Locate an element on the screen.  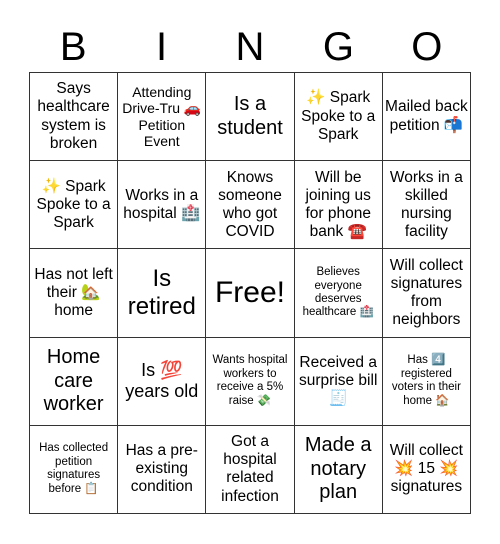
cell-text: Will be joining us for phone bank ☎️ is located at coordinates (338, 204).